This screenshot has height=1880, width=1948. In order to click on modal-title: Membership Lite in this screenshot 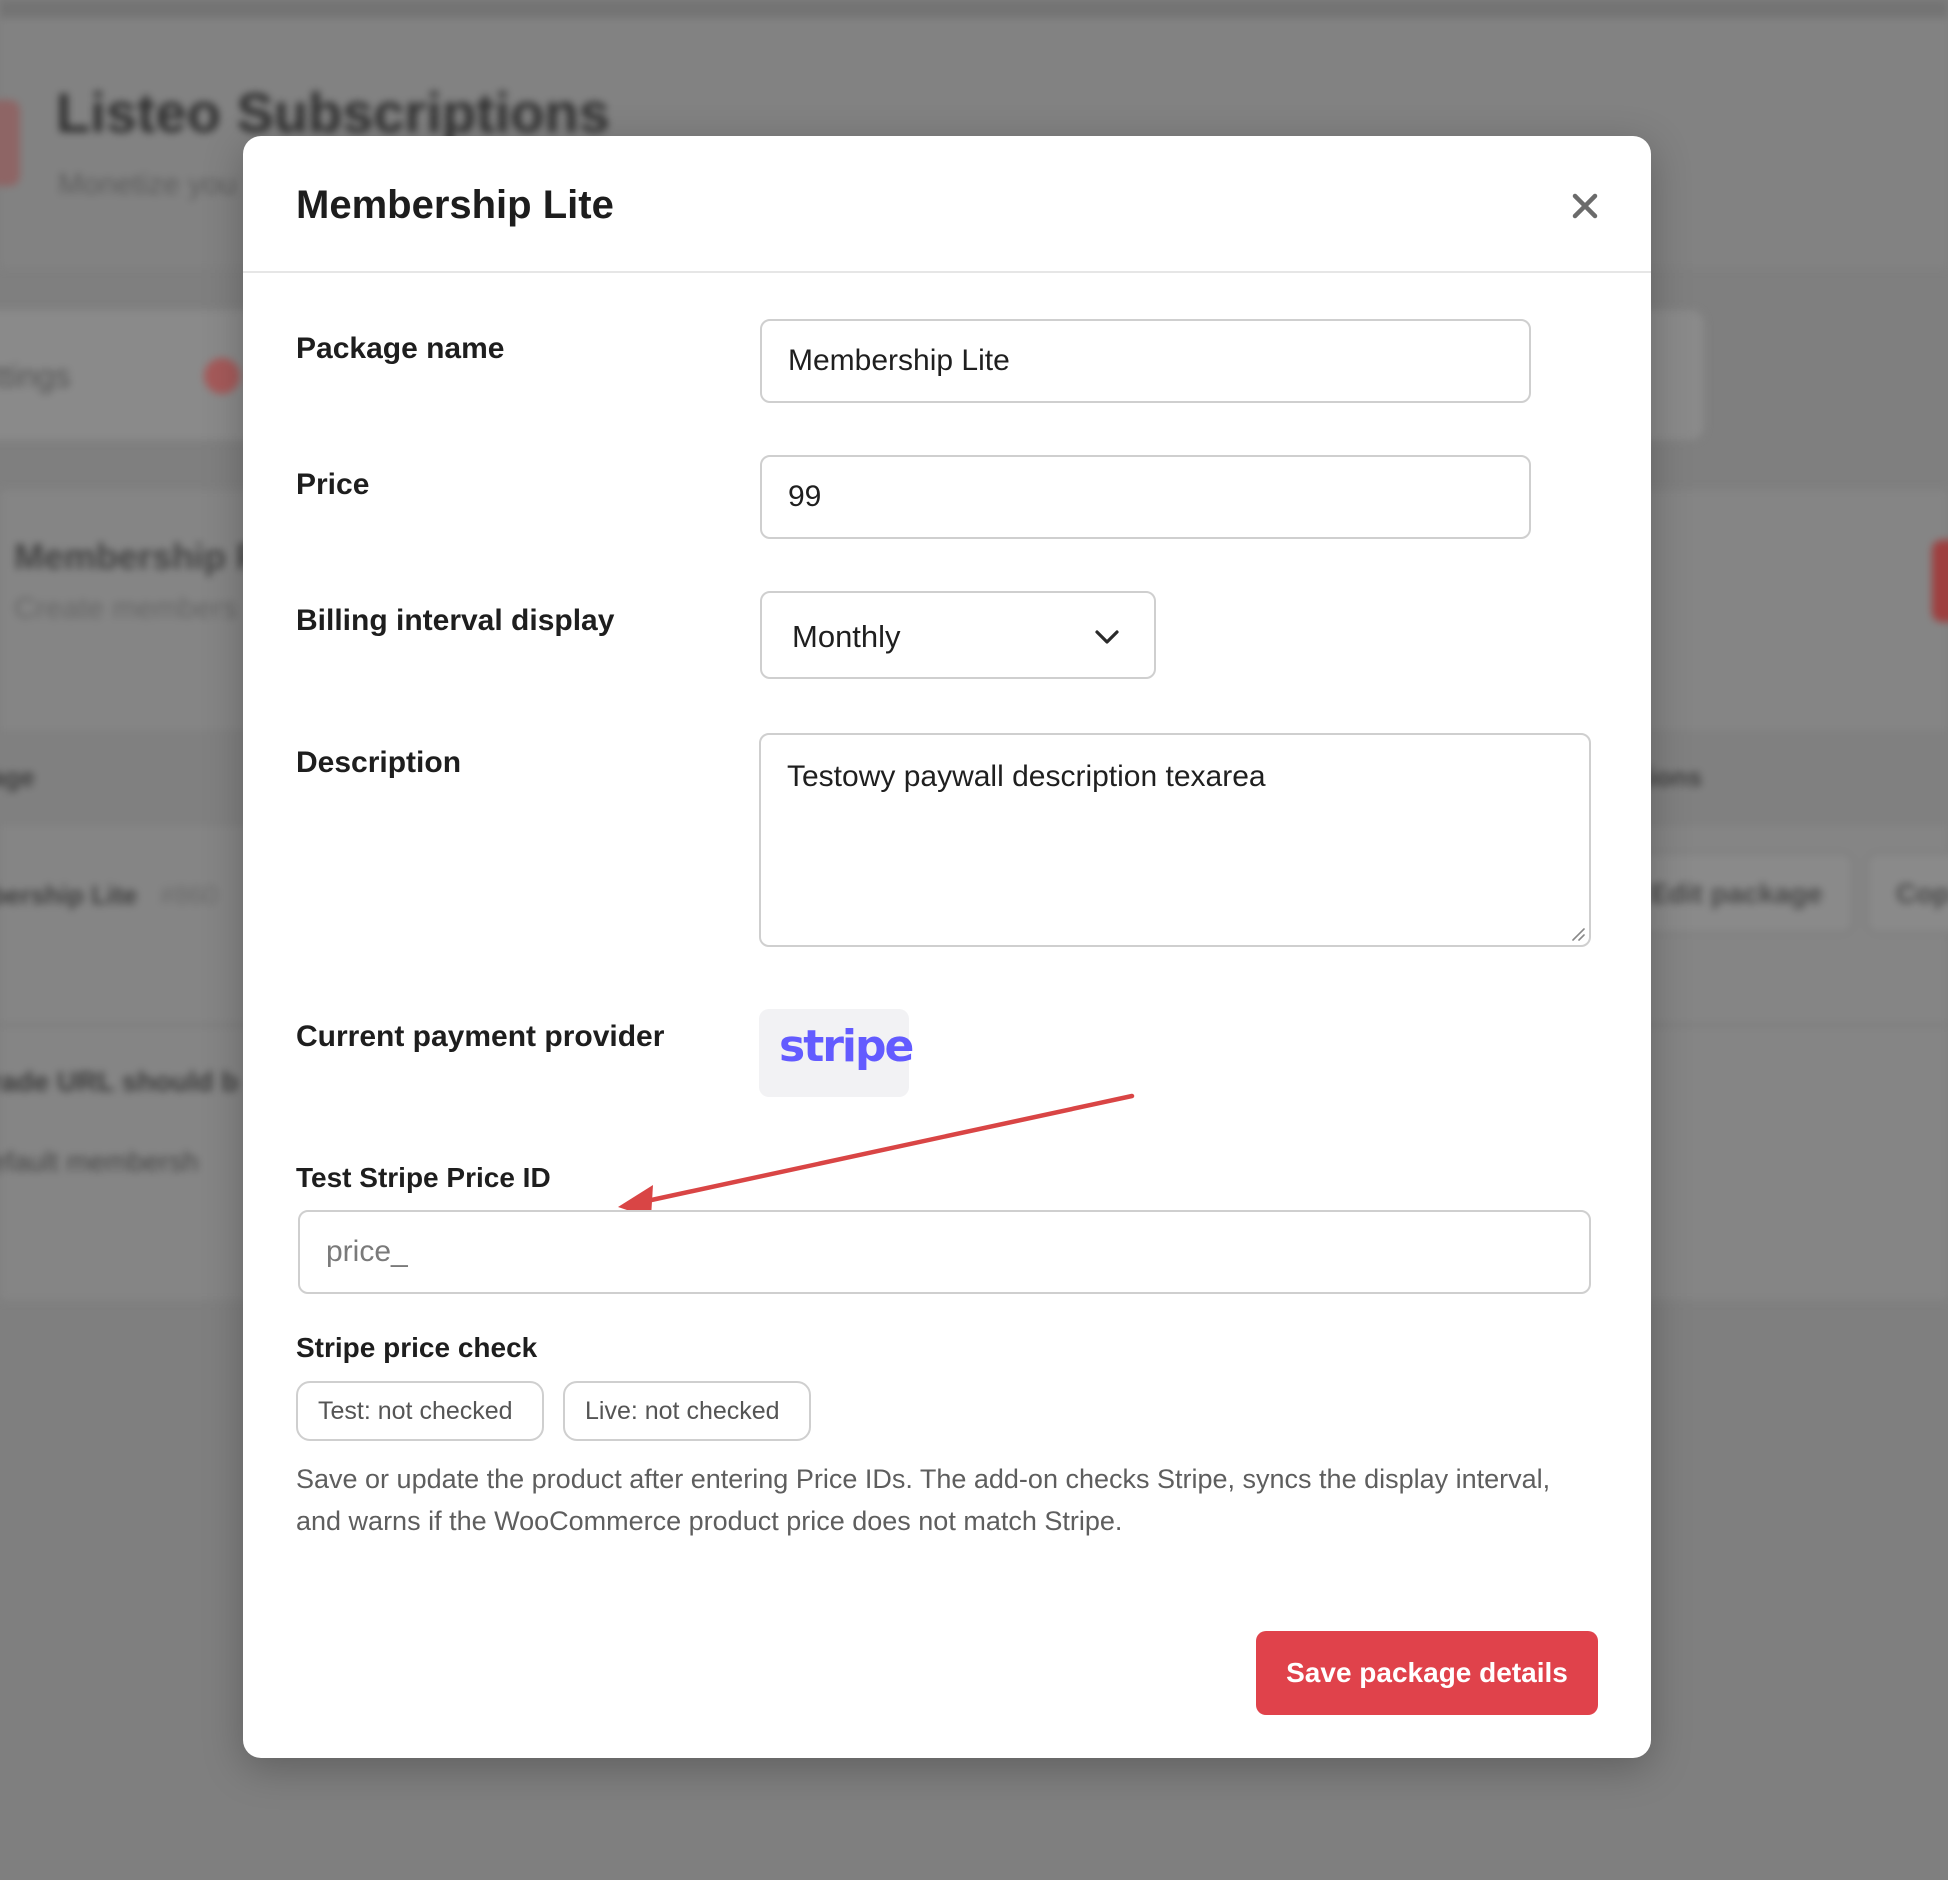, I will do `click(455, 205)`.